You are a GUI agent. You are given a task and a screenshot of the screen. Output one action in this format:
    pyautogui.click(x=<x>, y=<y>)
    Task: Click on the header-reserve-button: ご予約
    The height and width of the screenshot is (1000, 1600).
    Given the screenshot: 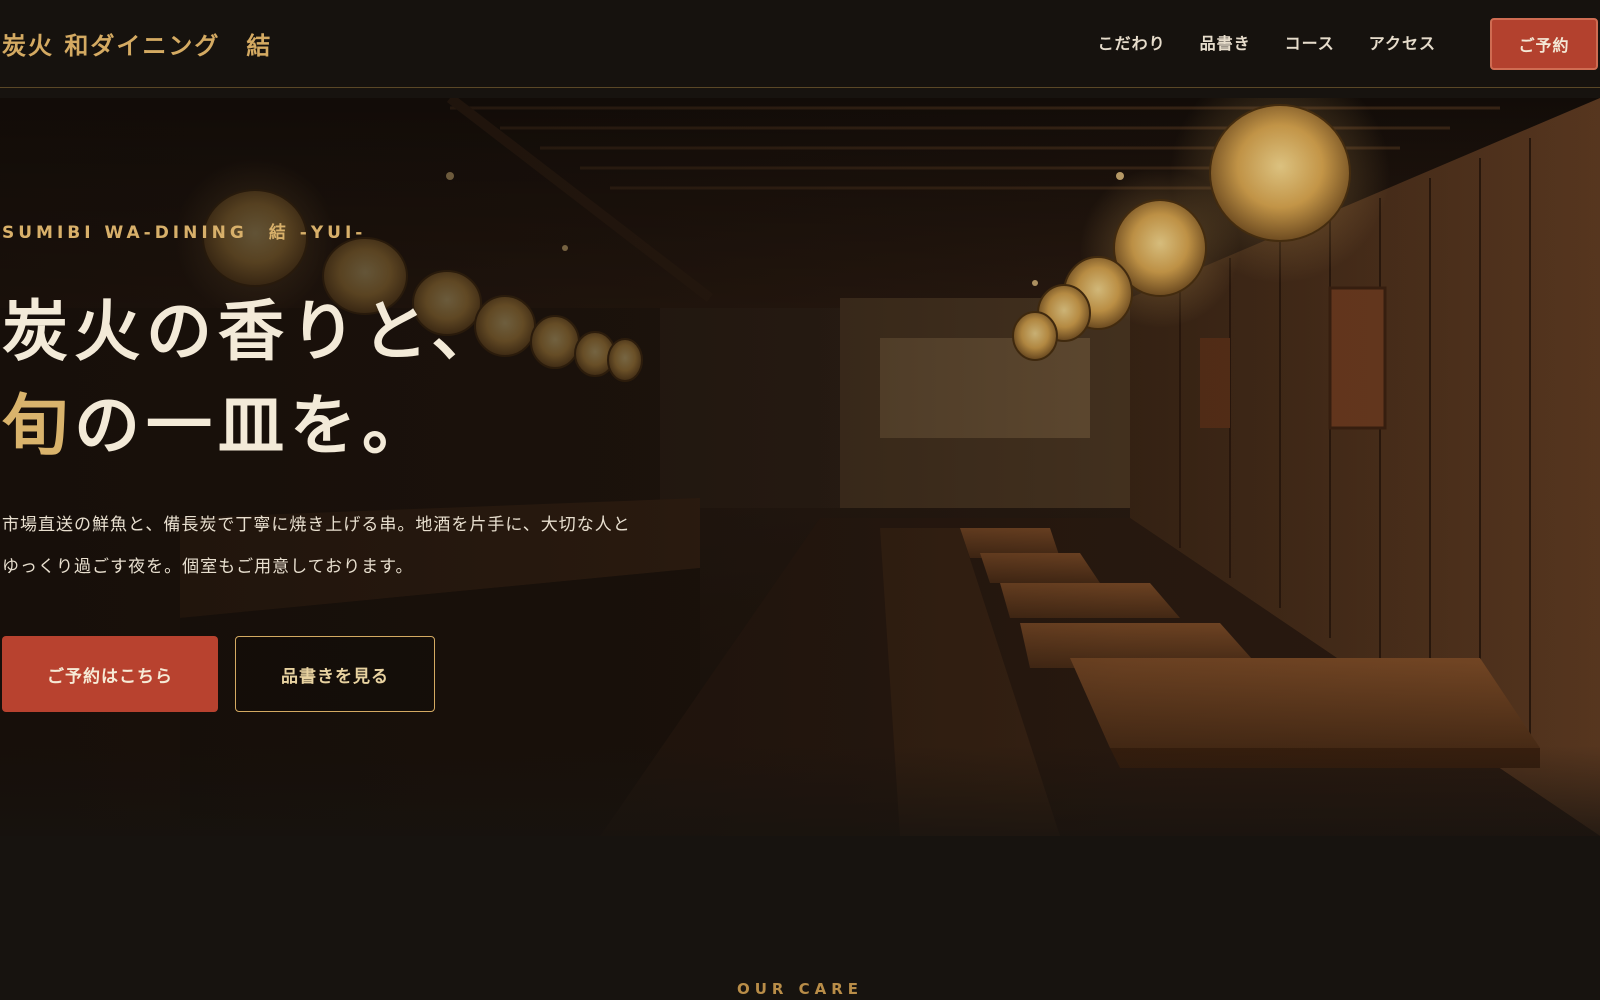 What is the action you would take?
    pyautogui.click(x=1544, y=44)
    